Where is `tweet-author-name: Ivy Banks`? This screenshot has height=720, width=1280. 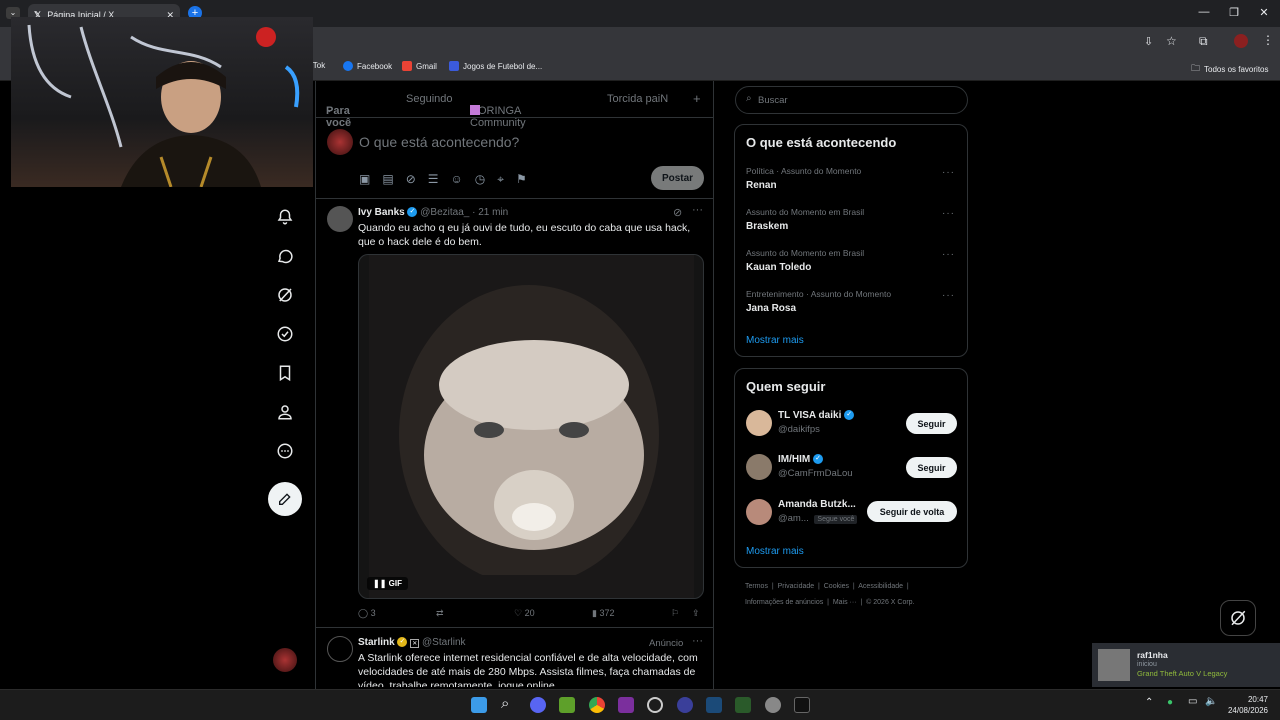
tweet-author-name: Ivy Banks is located at coordinates (381, 212).